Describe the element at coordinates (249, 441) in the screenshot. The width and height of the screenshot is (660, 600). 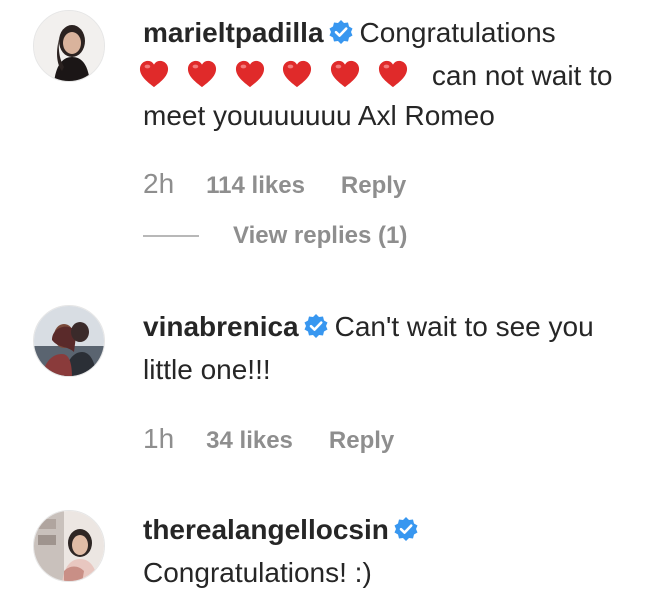
I see `comment-likes: 34 likes` at that location.